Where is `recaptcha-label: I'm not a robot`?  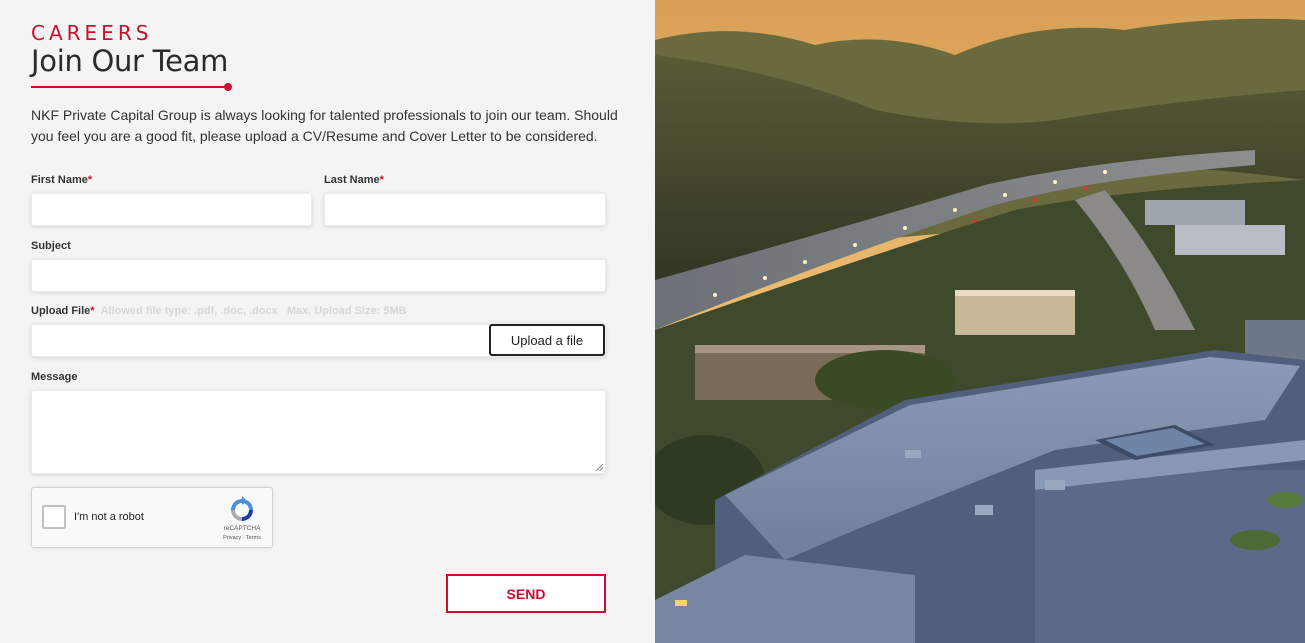 recaptcha-label: I'm not a robot is located at coordinates (109, 517).